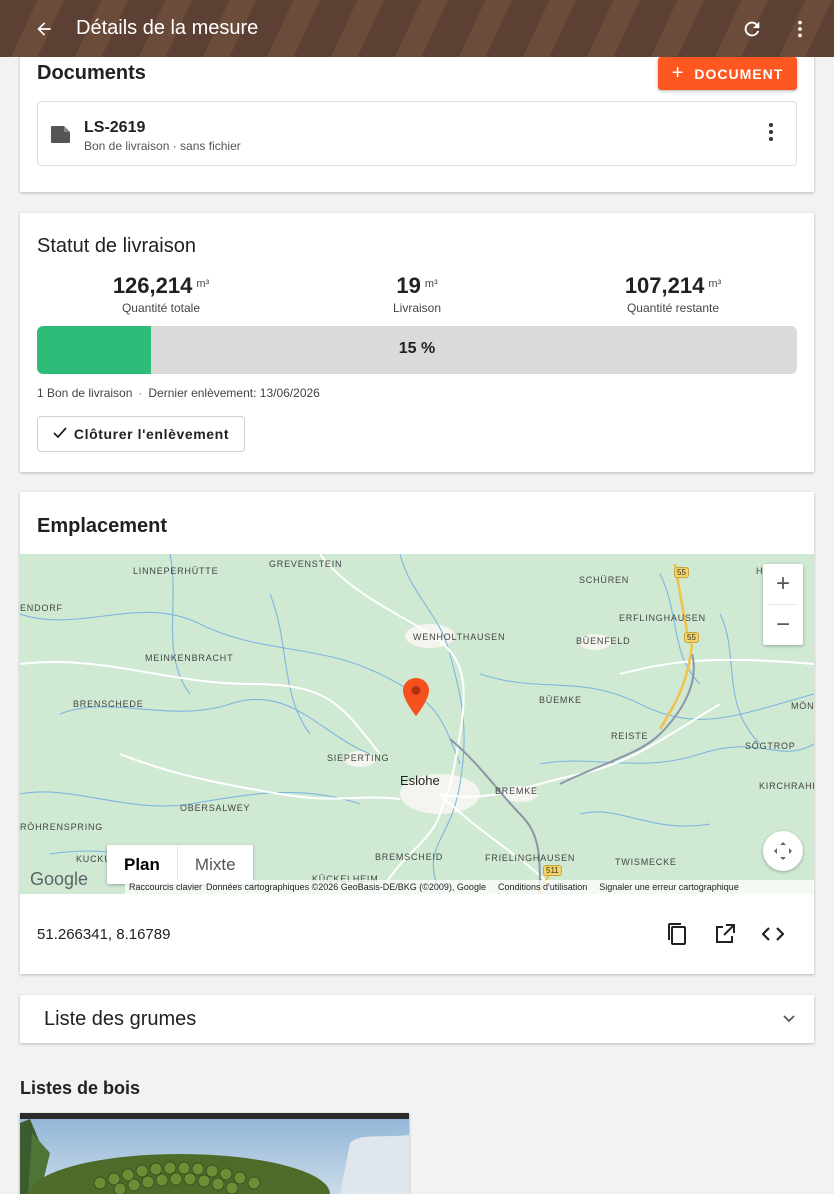 This screenshot has width=834, height=1194. Describe the element at coordinates (167, 28) in the screenshot. I see `page-title: Détails de la mesure` at that location.